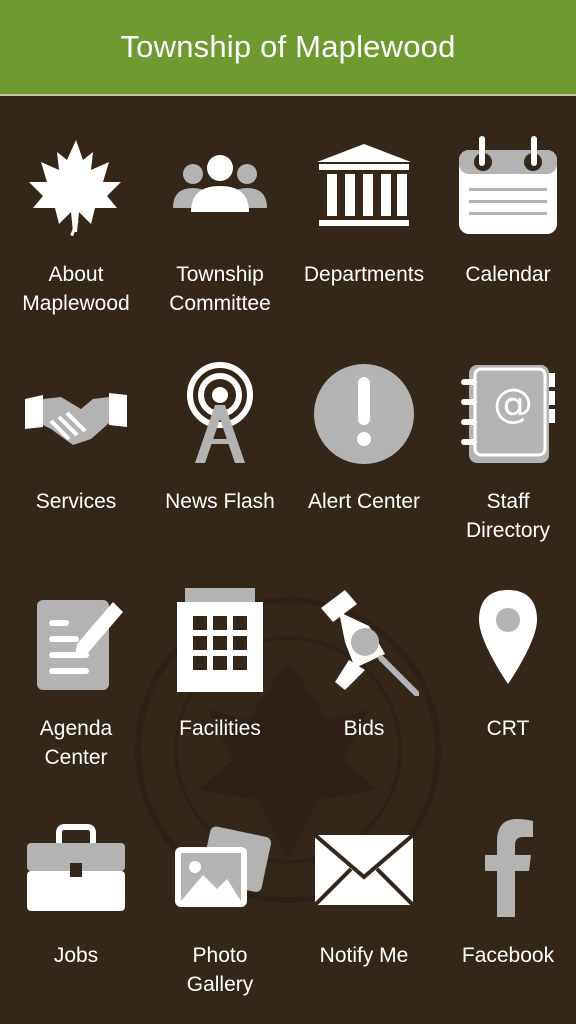  Describe the element at coordinates (75, 188) in the screenshot. I see `maple-leaf-icon` at that location.